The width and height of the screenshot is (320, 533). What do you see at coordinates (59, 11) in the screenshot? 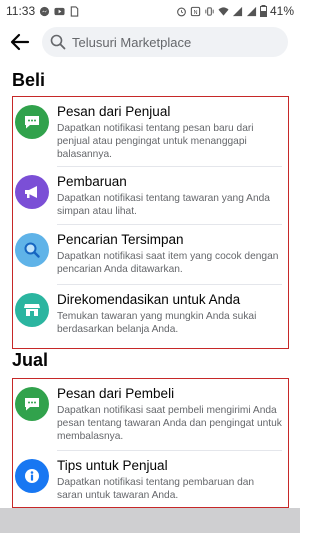
I see `youtube-notification-icon` at bounding box center [59, 11].